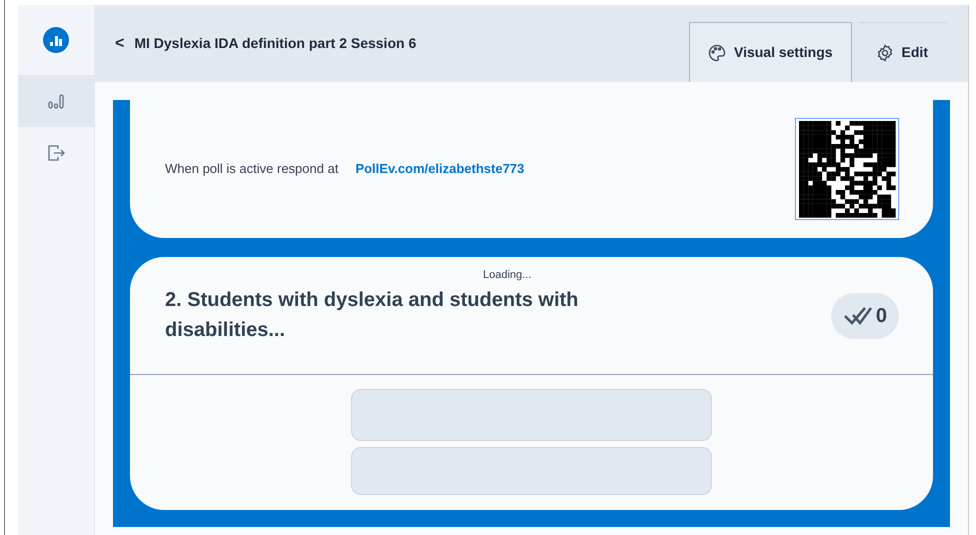 Image resolution: width=976 pixels, height=535 pixels. Describe the element at coordinates (847, 169) in the screenshot. I see `qr-code-icon` at that location.